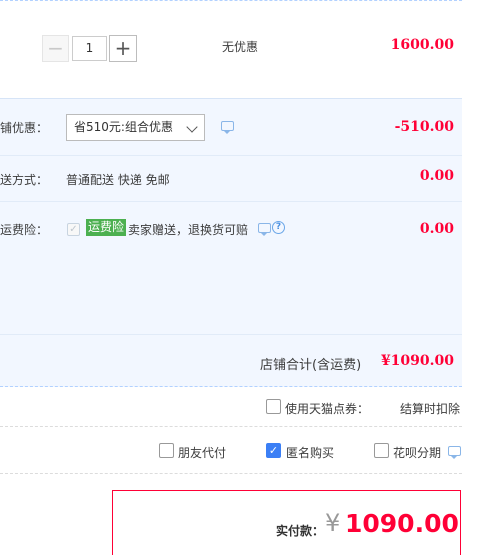  I want to click on currency-symbol: ¥, so click(333, 523).